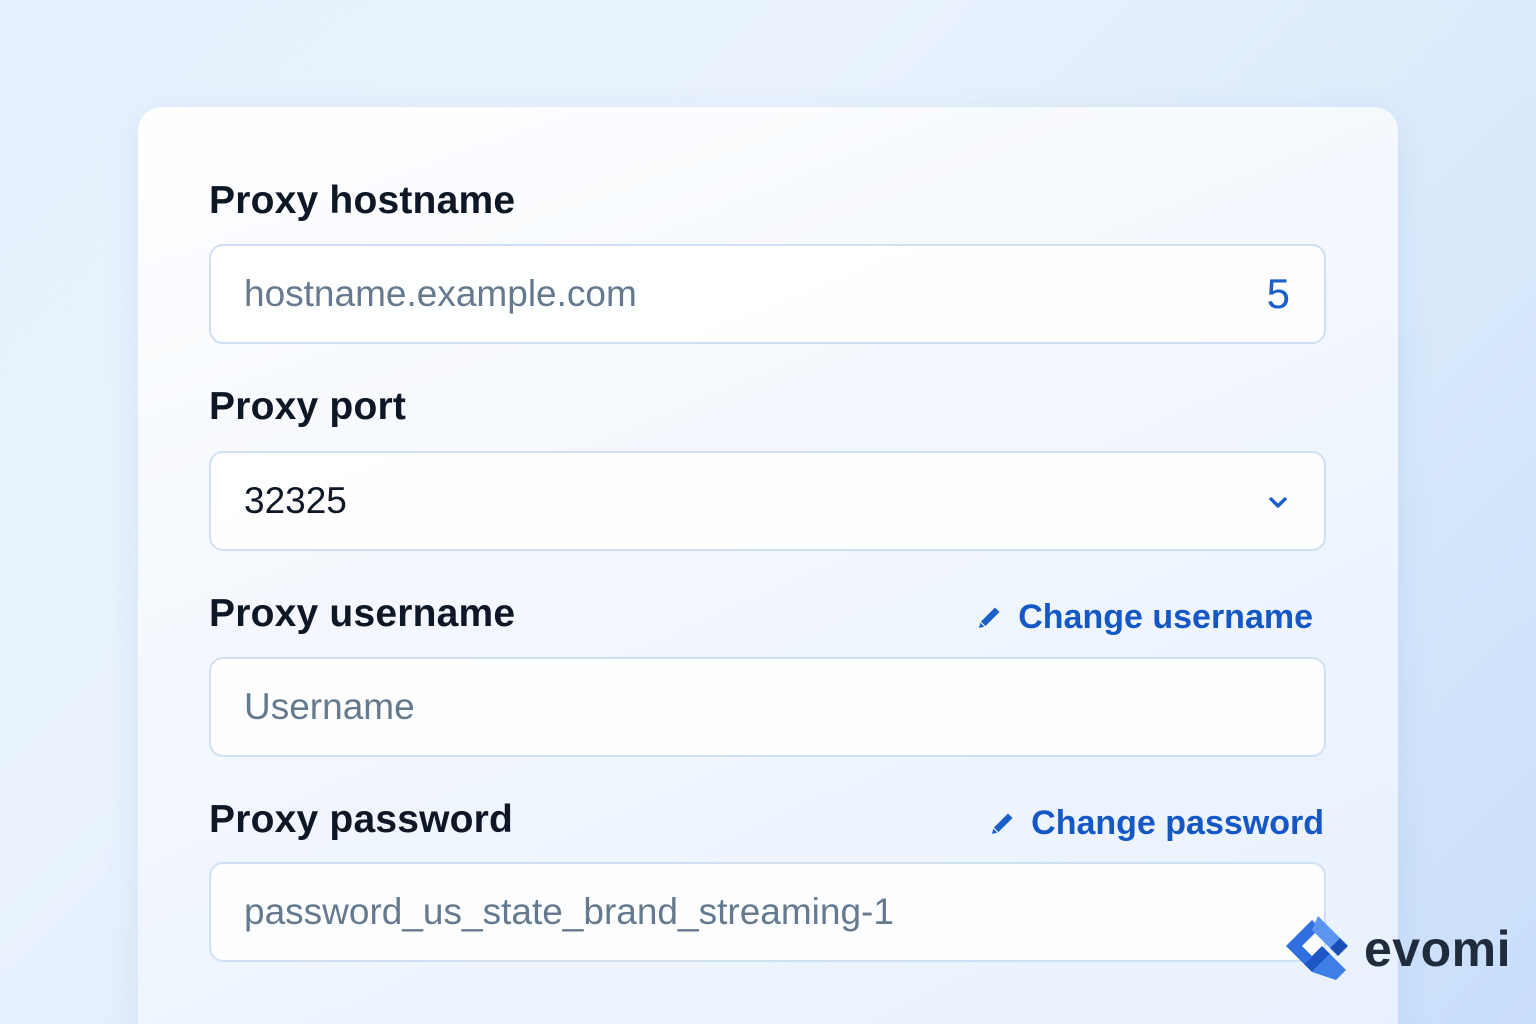  I want to click on change-username-link: Change username, so click(1143, 617).